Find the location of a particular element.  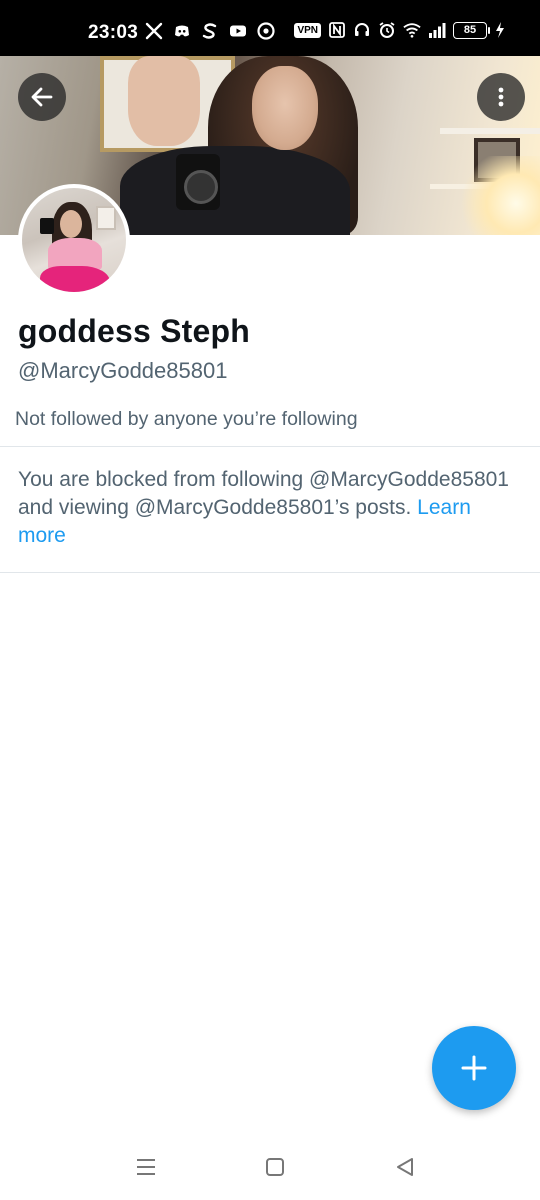

discord-icon is located at coordinates (182, 31).